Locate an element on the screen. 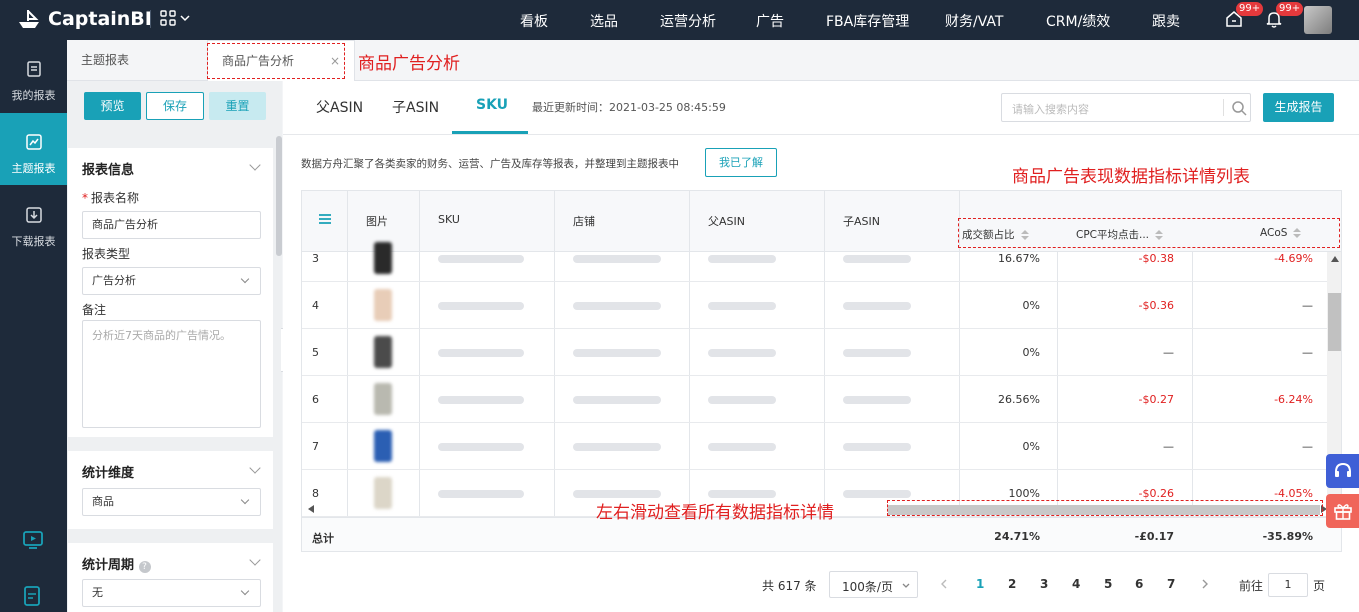 The image size is (1359, 612). nav-item-ads: 广告 is located at coordinates (770, 21).